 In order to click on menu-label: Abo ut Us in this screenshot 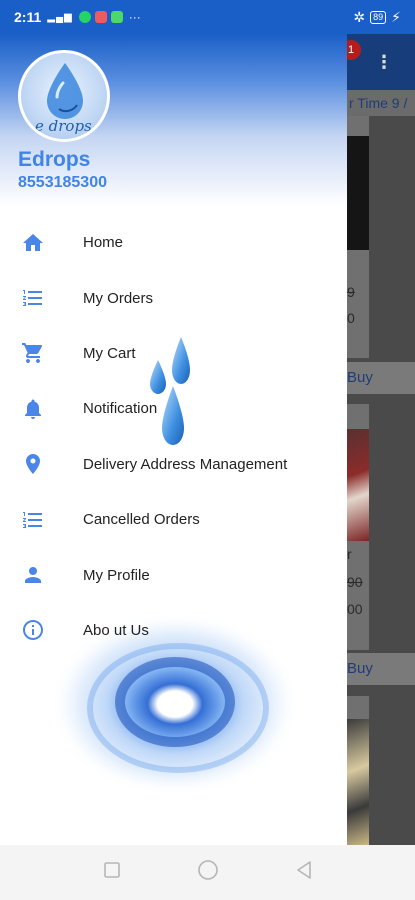, I will do `click(116, 630)`.